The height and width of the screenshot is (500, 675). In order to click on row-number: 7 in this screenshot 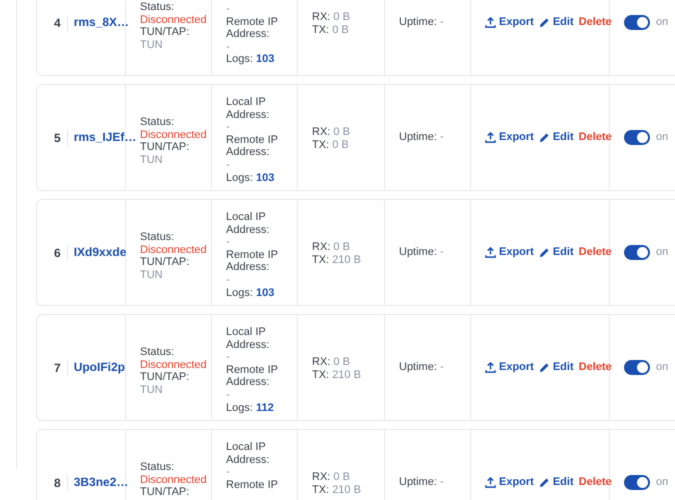, I will do `click(61, 368)`.